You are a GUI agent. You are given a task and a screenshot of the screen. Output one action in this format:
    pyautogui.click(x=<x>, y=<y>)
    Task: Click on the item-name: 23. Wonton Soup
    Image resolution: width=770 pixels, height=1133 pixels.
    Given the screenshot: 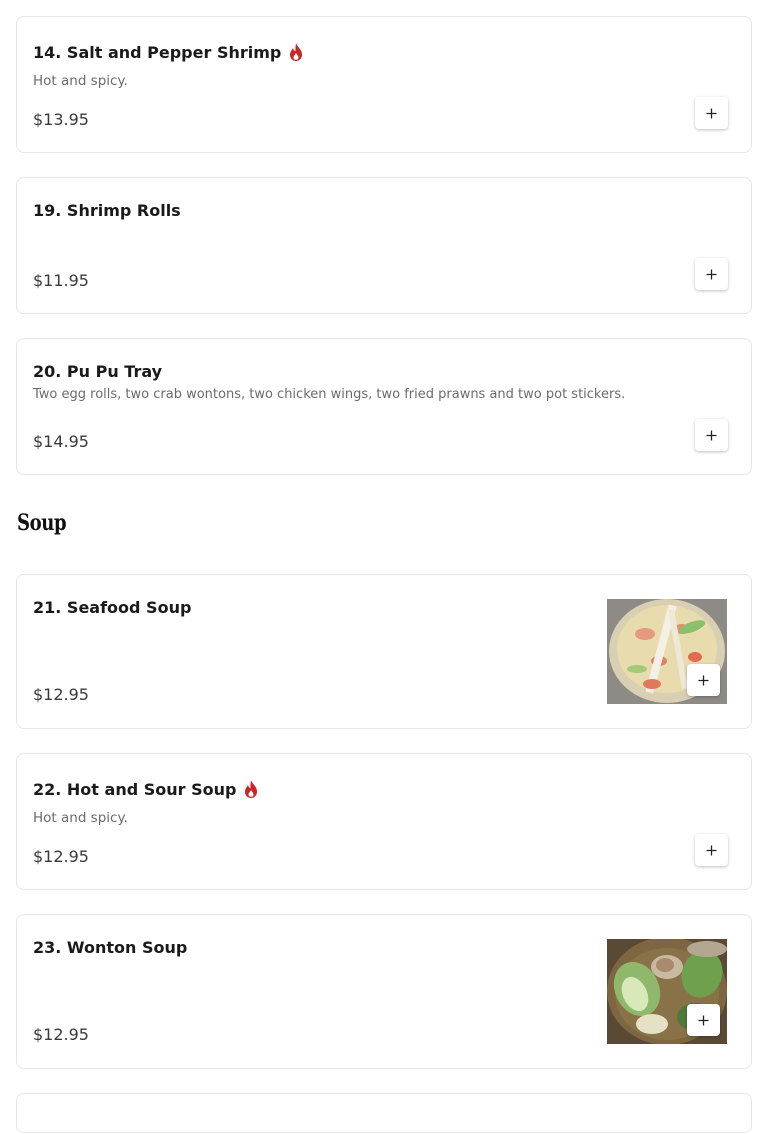 What is the action you would take?
    pyautogui.click(x=110, y=947)
    